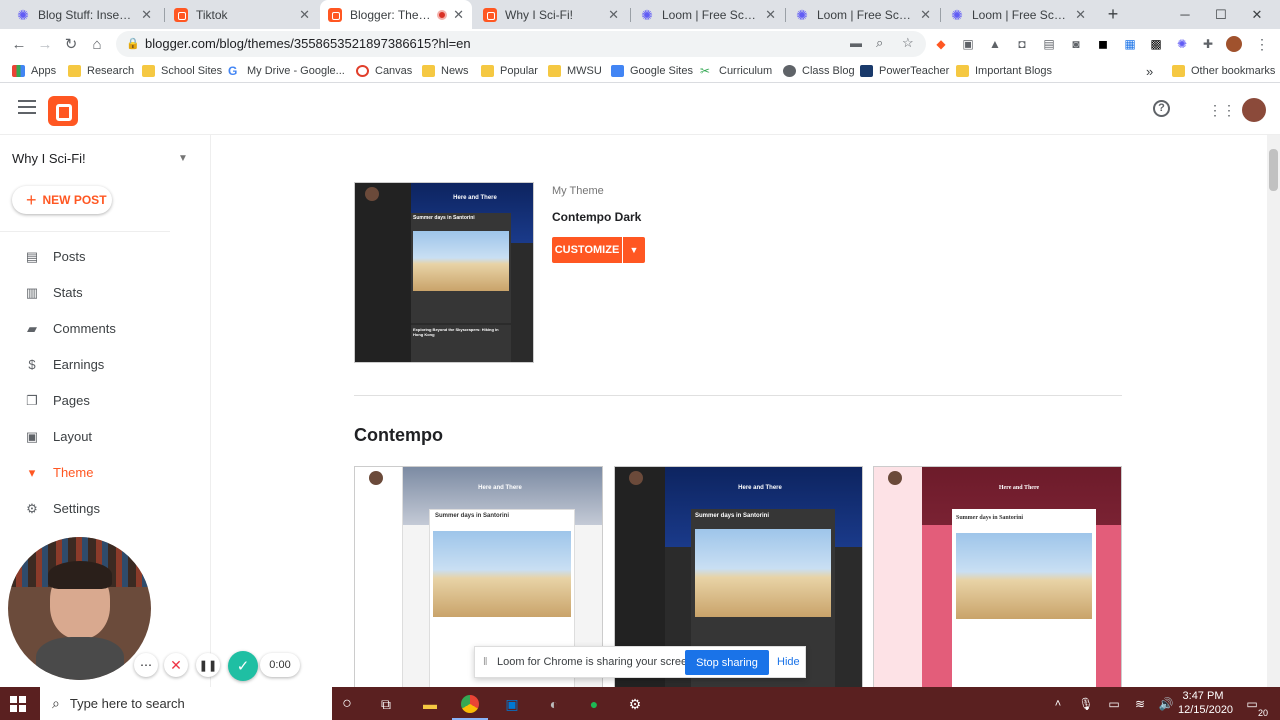 This screenshot has width=1280, height=720. I want to click on page-scrollbar, so click(1273, 411).